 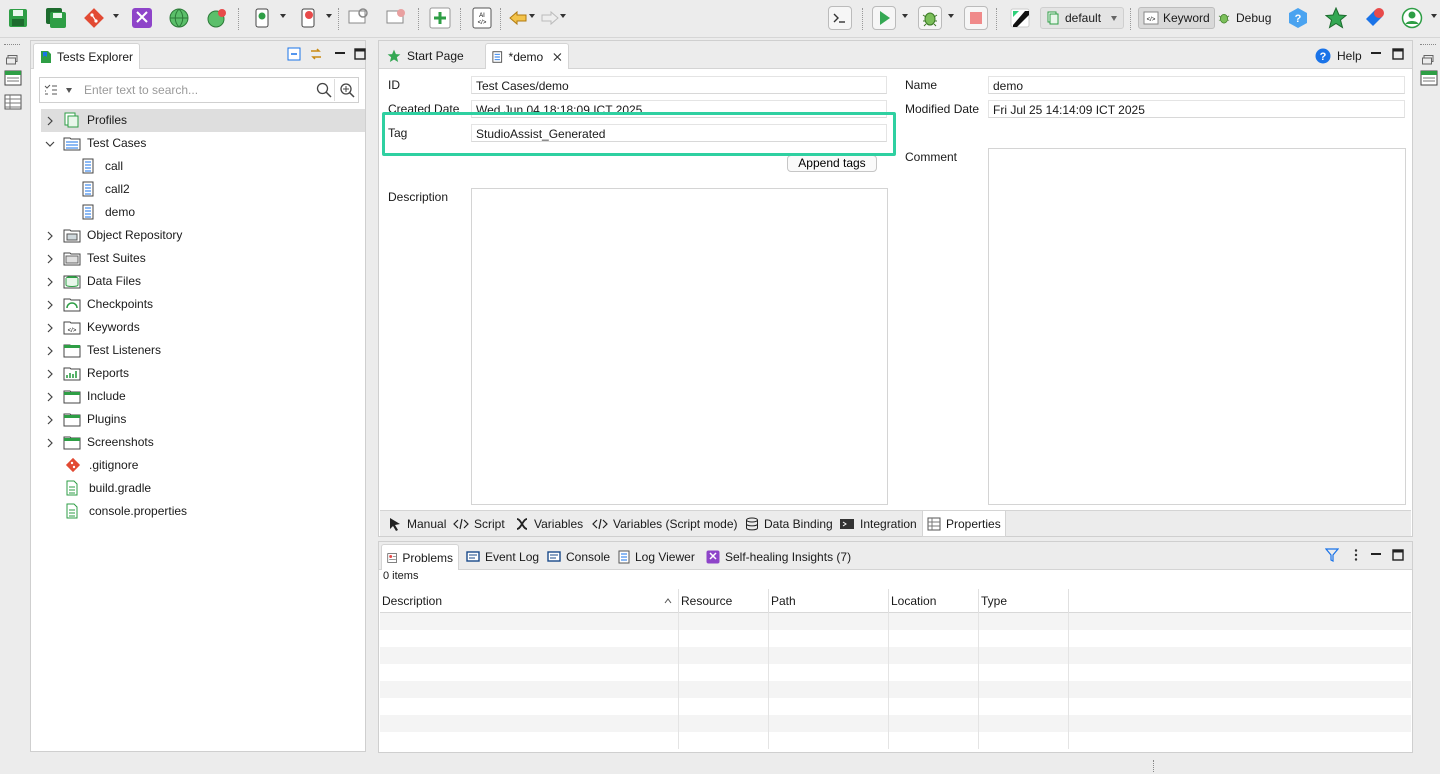 What do you see at coordinates (532, 16) in the screenshot?
I see `back-dropdown-icon` at bounding box center [532, 16].